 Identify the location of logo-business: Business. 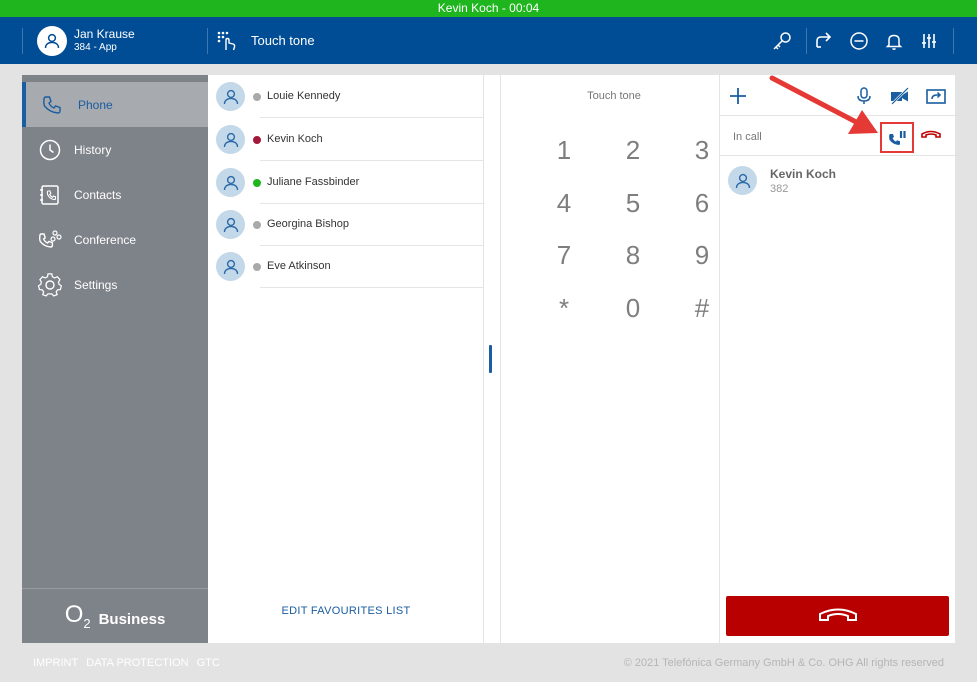
(132, 619).